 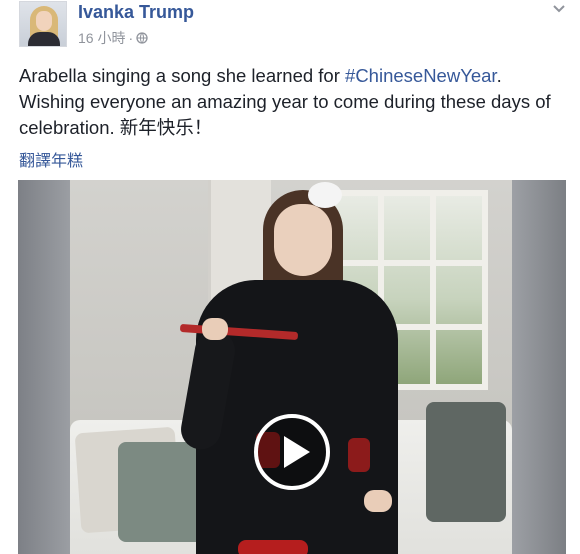 I want to click on author-name: Ivanka Trump, so click(x=136, y=12).